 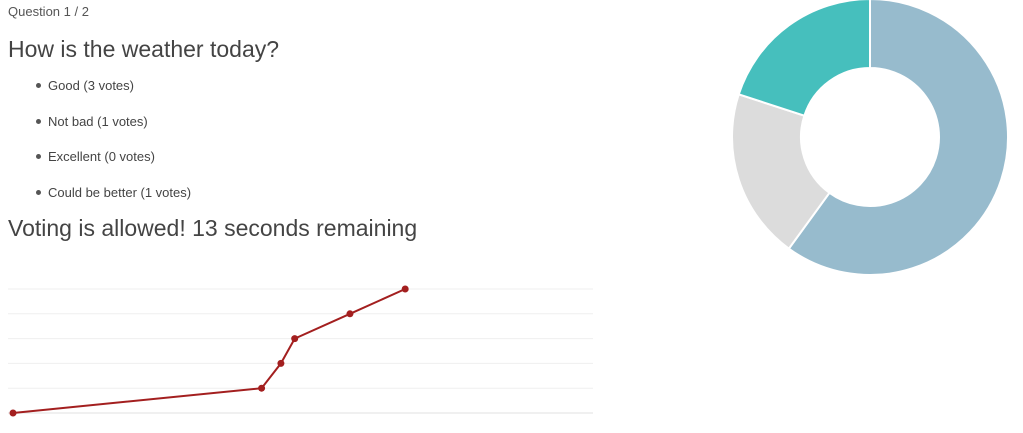 I want to click on option-label: Good (3 votes), so click(x=91, y=85).